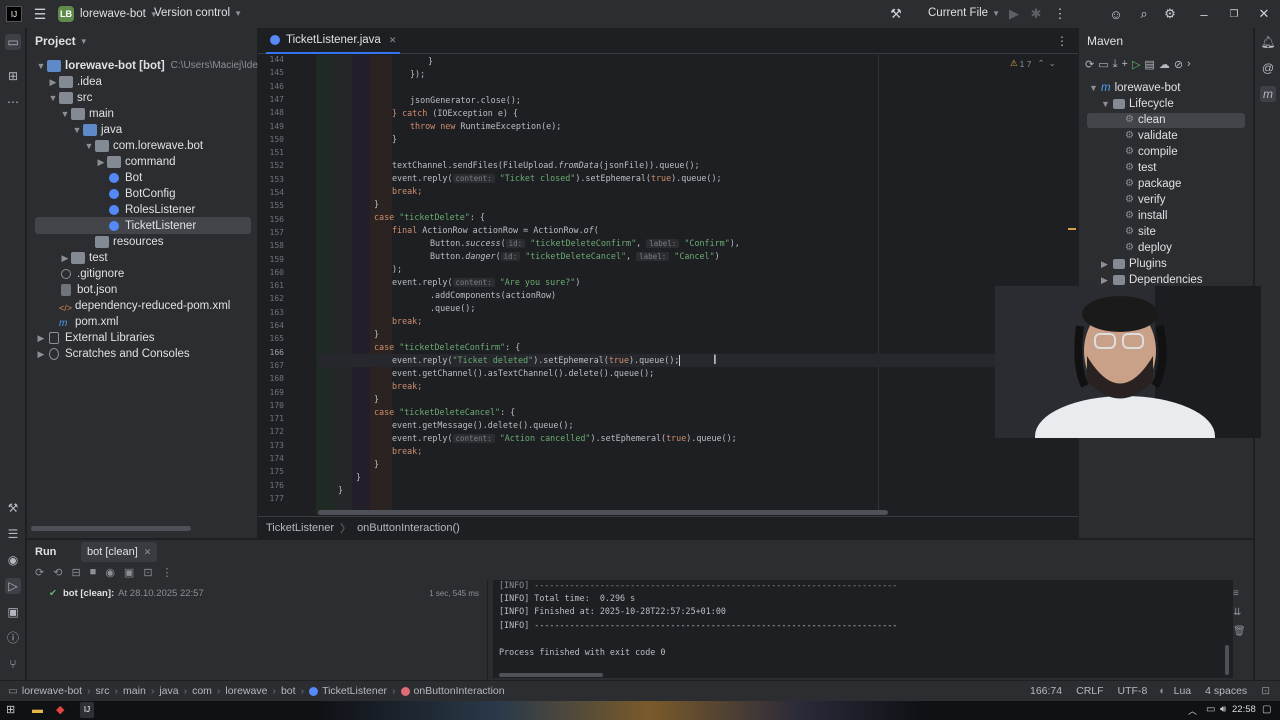  I want to click on maven-goal-clean: ⚙ clean, so click(1145, 120).